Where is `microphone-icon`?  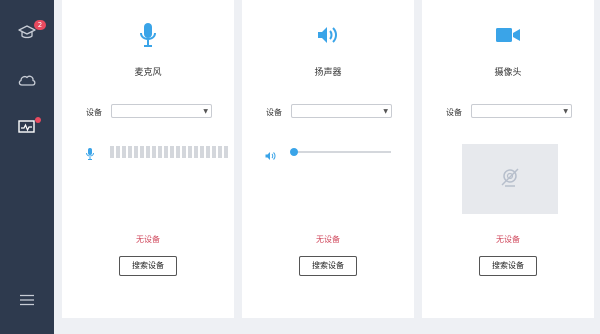 microphone-icon is located at coordinates (148, 35).